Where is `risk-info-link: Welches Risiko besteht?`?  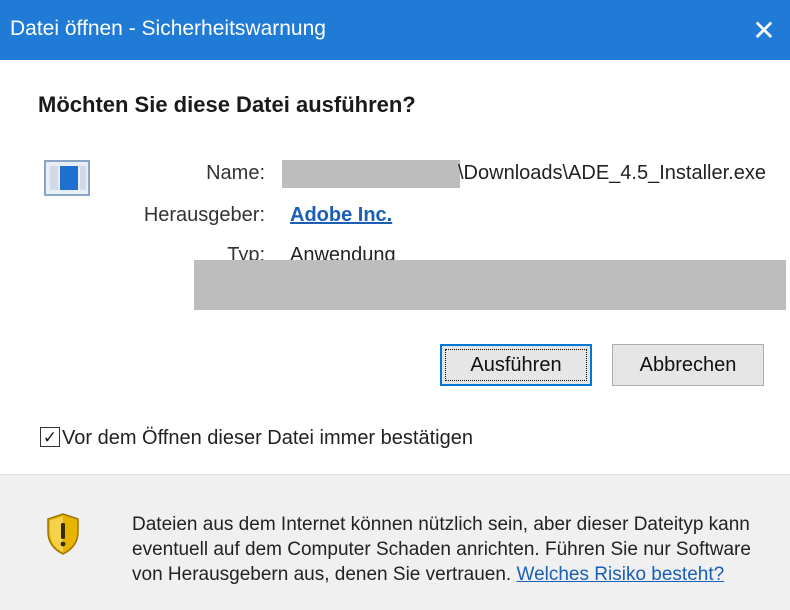
risk-info-link: Welches Risiko besteht? is located at coordinates (620, 574).